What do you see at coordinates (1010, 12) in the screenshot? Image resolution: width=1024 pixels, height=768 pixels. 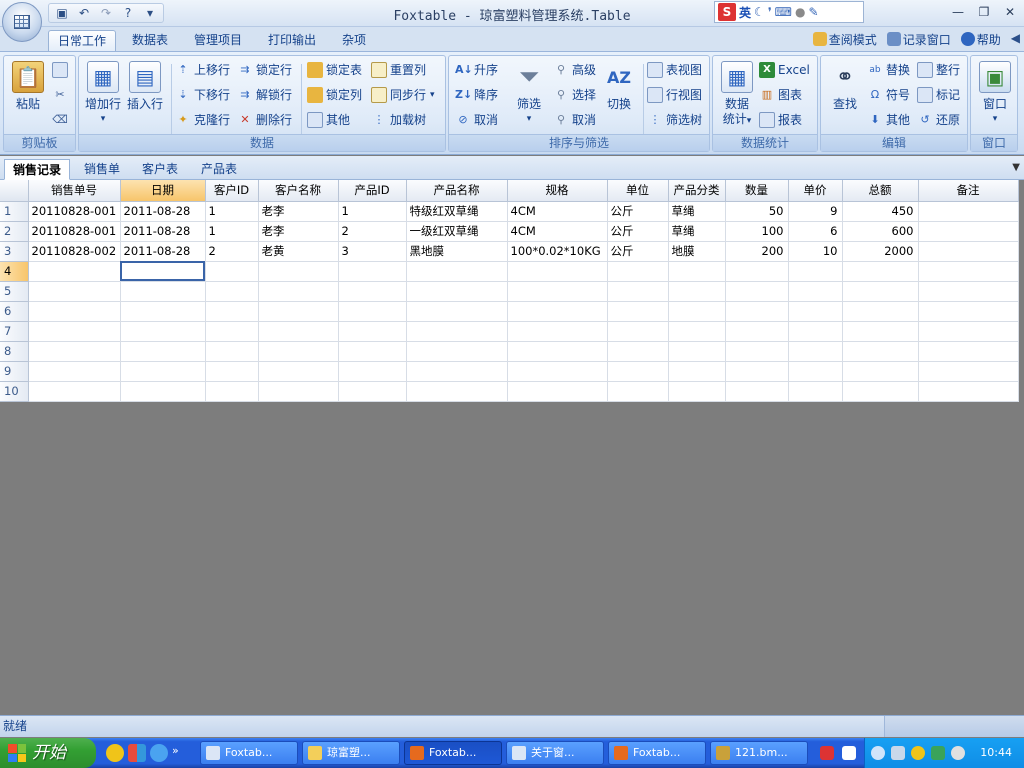 I see `close-icon: ✕` at bounding box center [1010, 12].